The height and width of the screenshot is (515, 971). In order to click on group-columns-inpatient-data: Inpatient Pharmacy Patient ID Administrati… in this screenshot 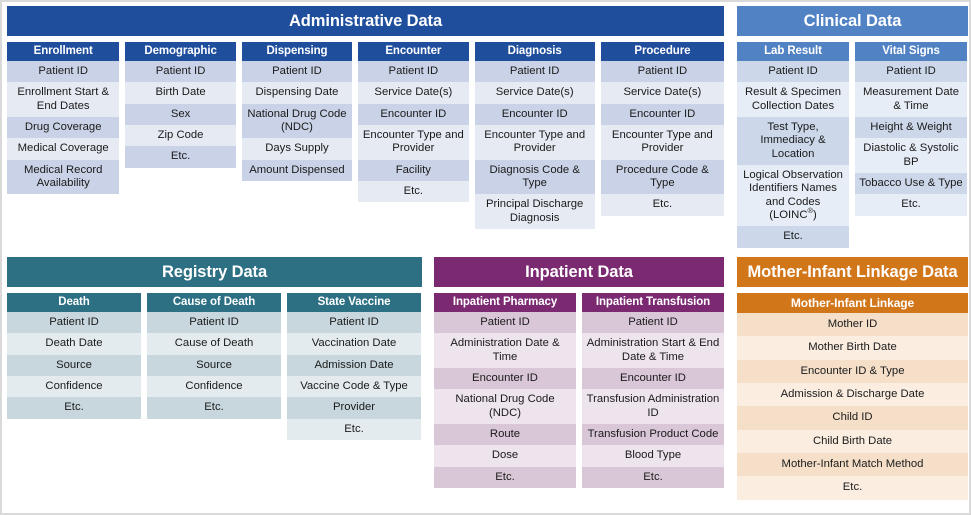, I will do `click(579, 390)`.